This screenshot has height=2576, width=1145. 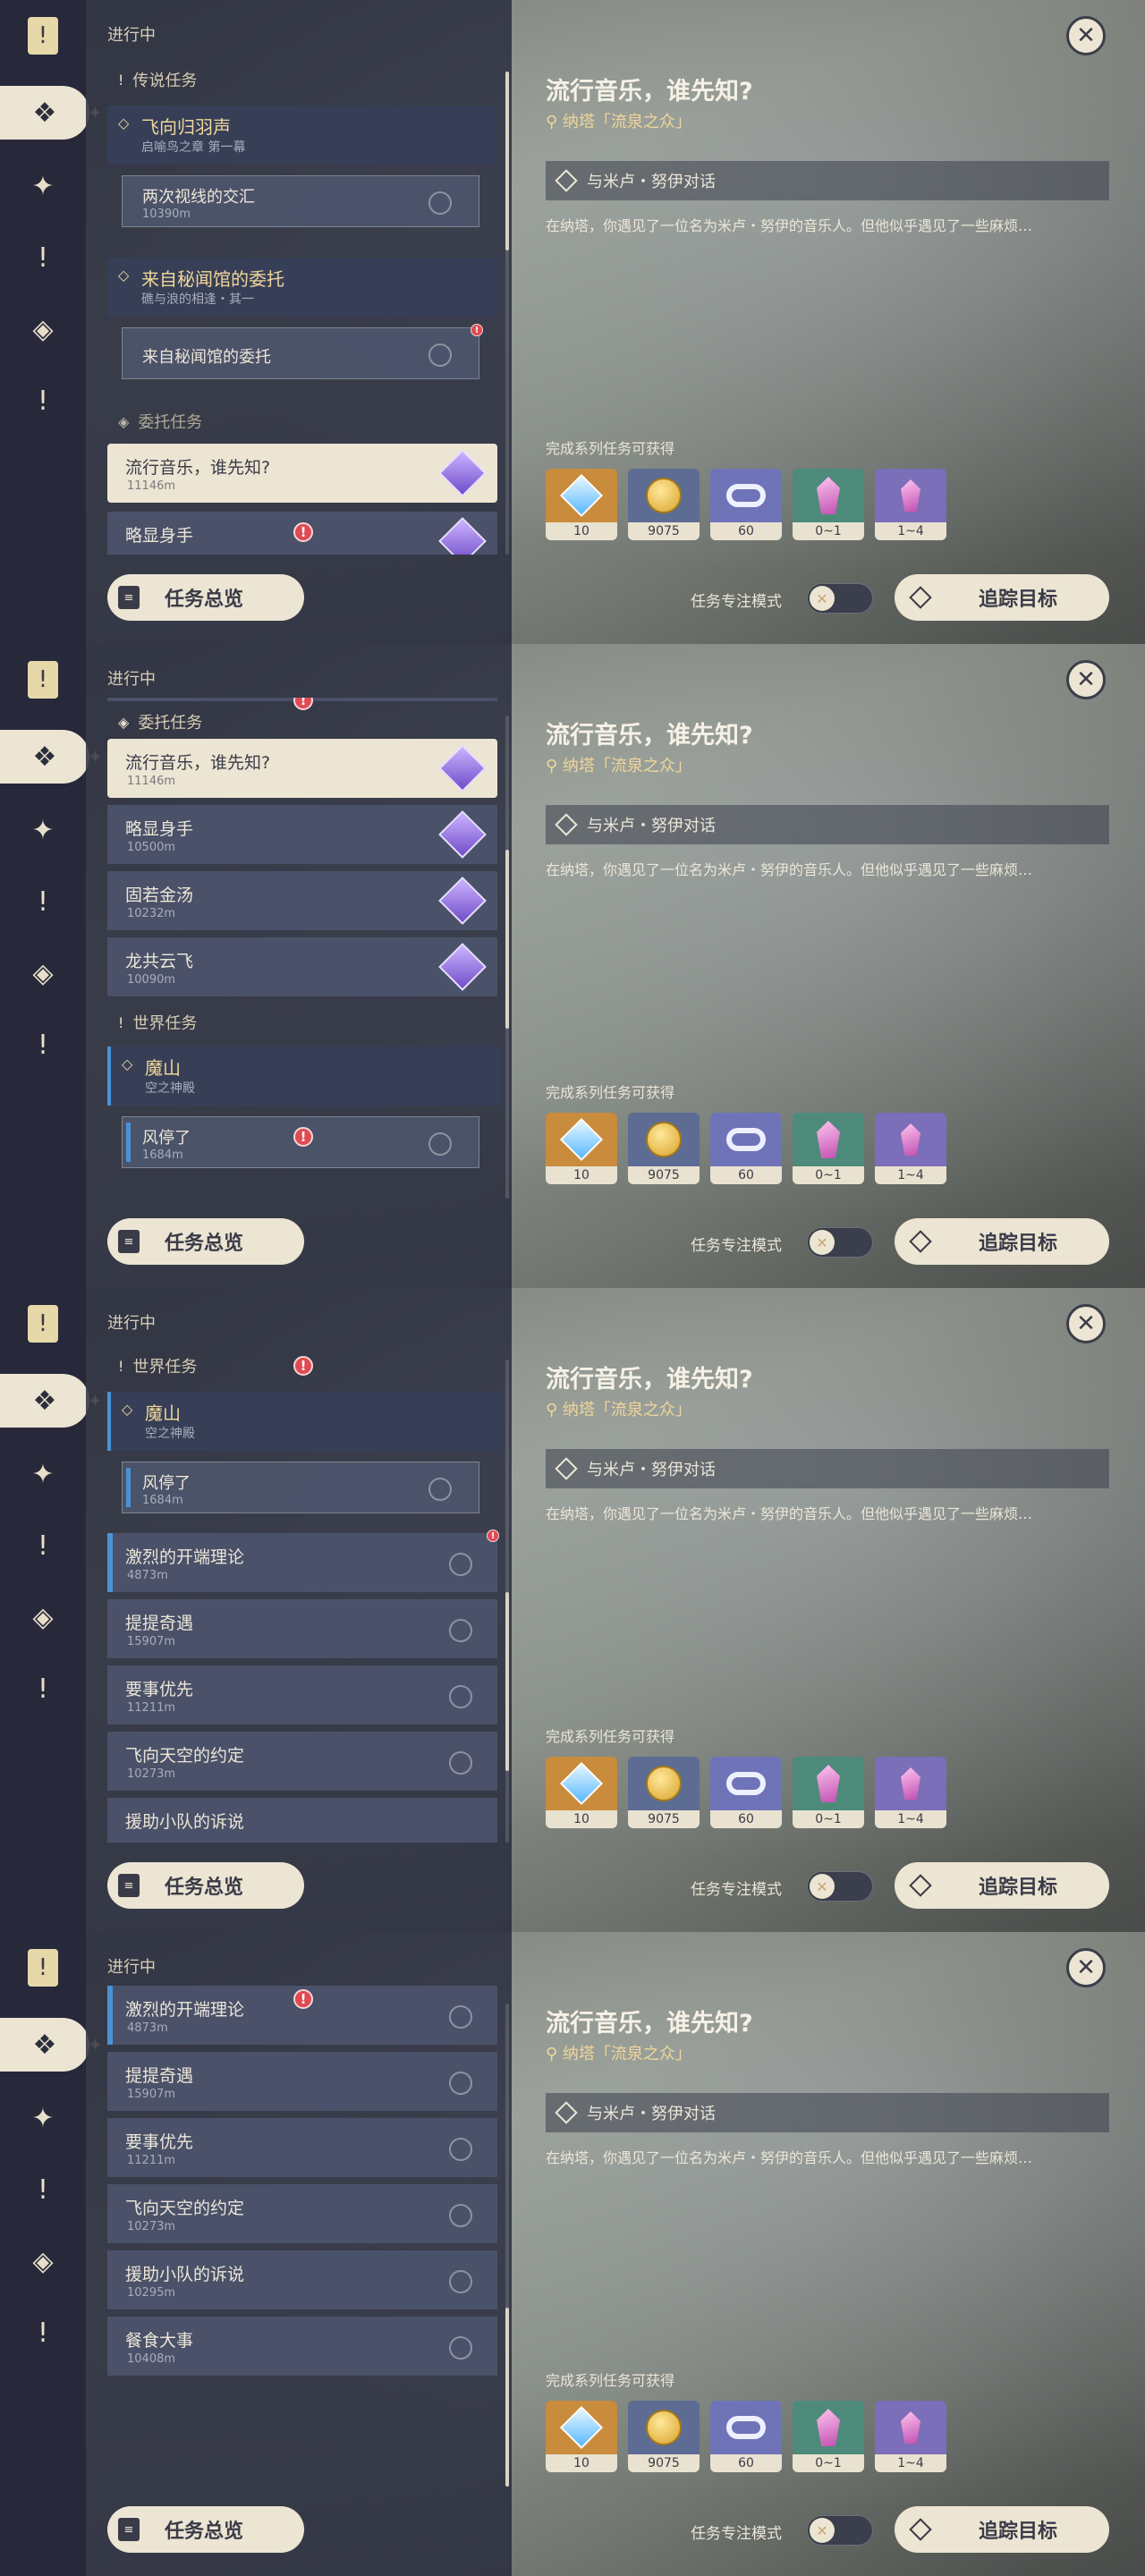 I want to click on quest-item: 餐食大事 10408m, so click(x=302, y=2346).